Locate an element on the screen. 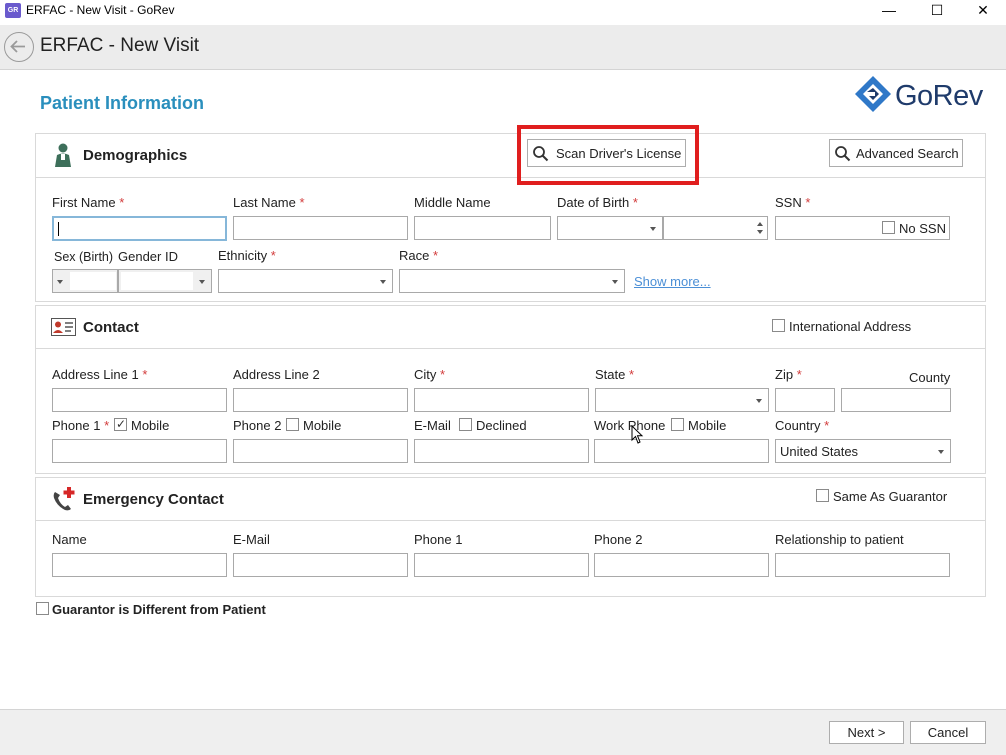  city-input is located at coordinates (501, 400).